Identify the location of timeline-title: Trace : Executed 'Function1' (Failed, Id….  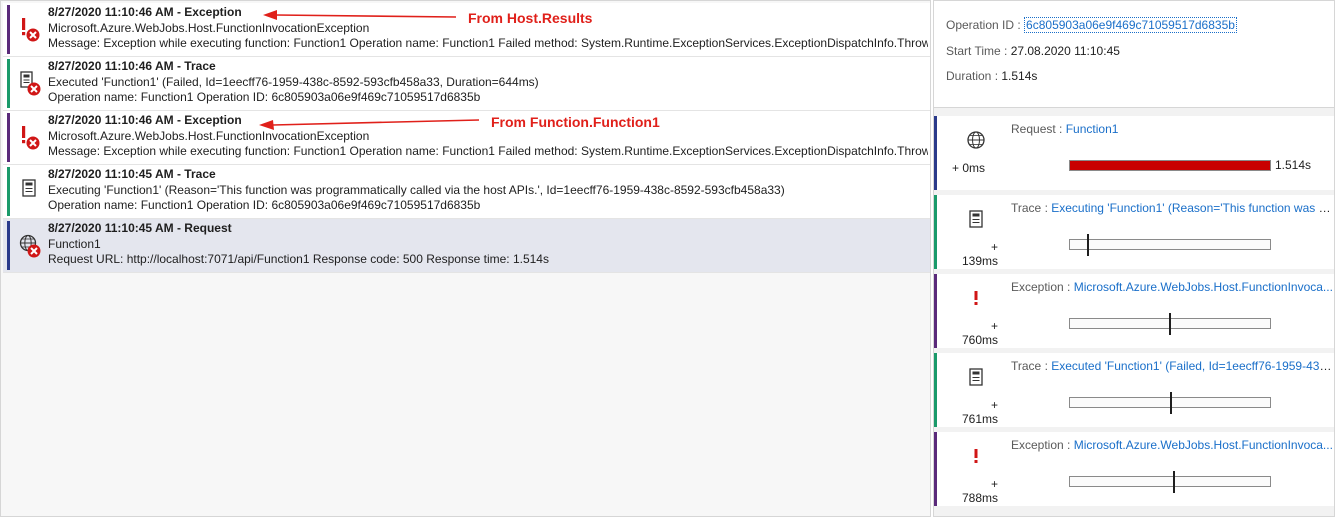
(1172, 366).